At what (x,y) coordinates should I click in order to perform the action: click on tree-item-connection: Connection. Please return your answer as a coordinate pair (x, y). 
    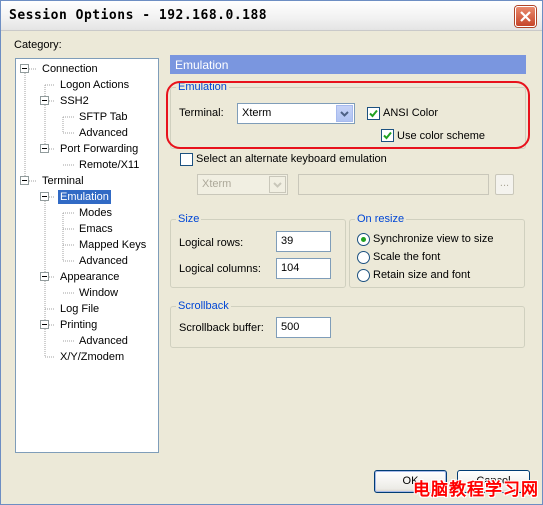
    Looking at the image, I should click on (70, 69).